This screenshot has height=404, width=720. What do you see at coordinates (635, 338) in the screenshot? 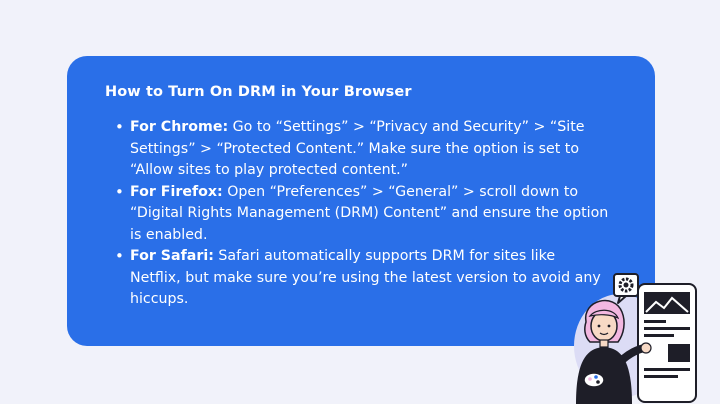
I see `person-with-phone-illustration` at bounding box center [635, 338].